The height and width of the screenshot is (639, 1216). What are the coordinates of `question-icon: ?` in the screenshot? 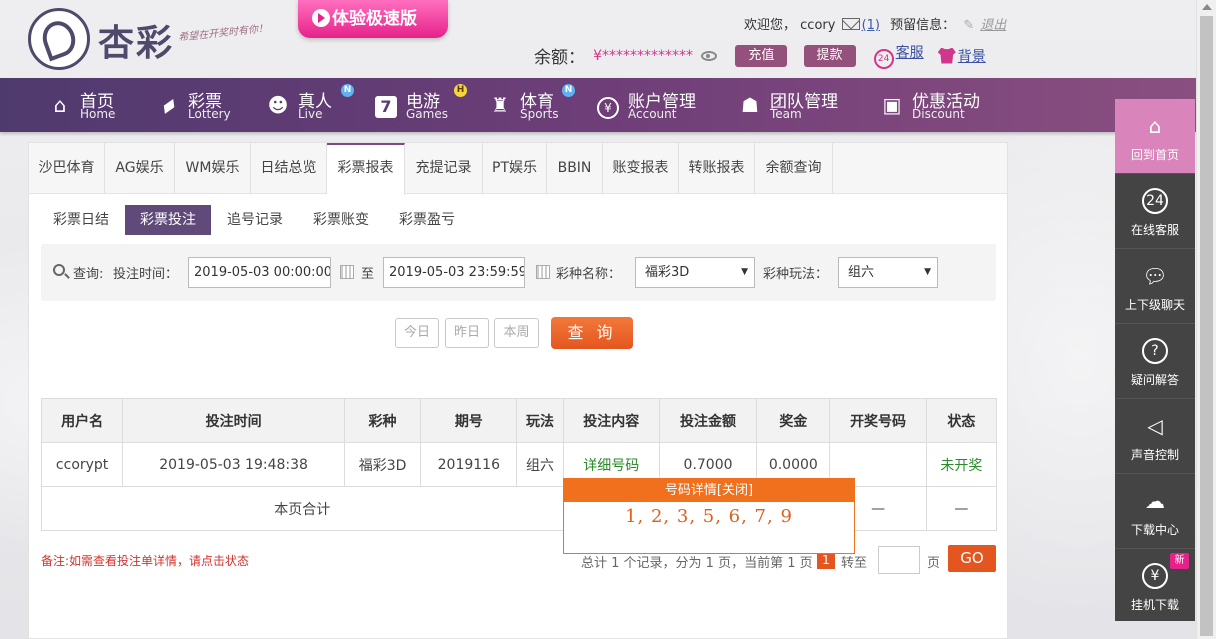 It's located at (1155, 351).